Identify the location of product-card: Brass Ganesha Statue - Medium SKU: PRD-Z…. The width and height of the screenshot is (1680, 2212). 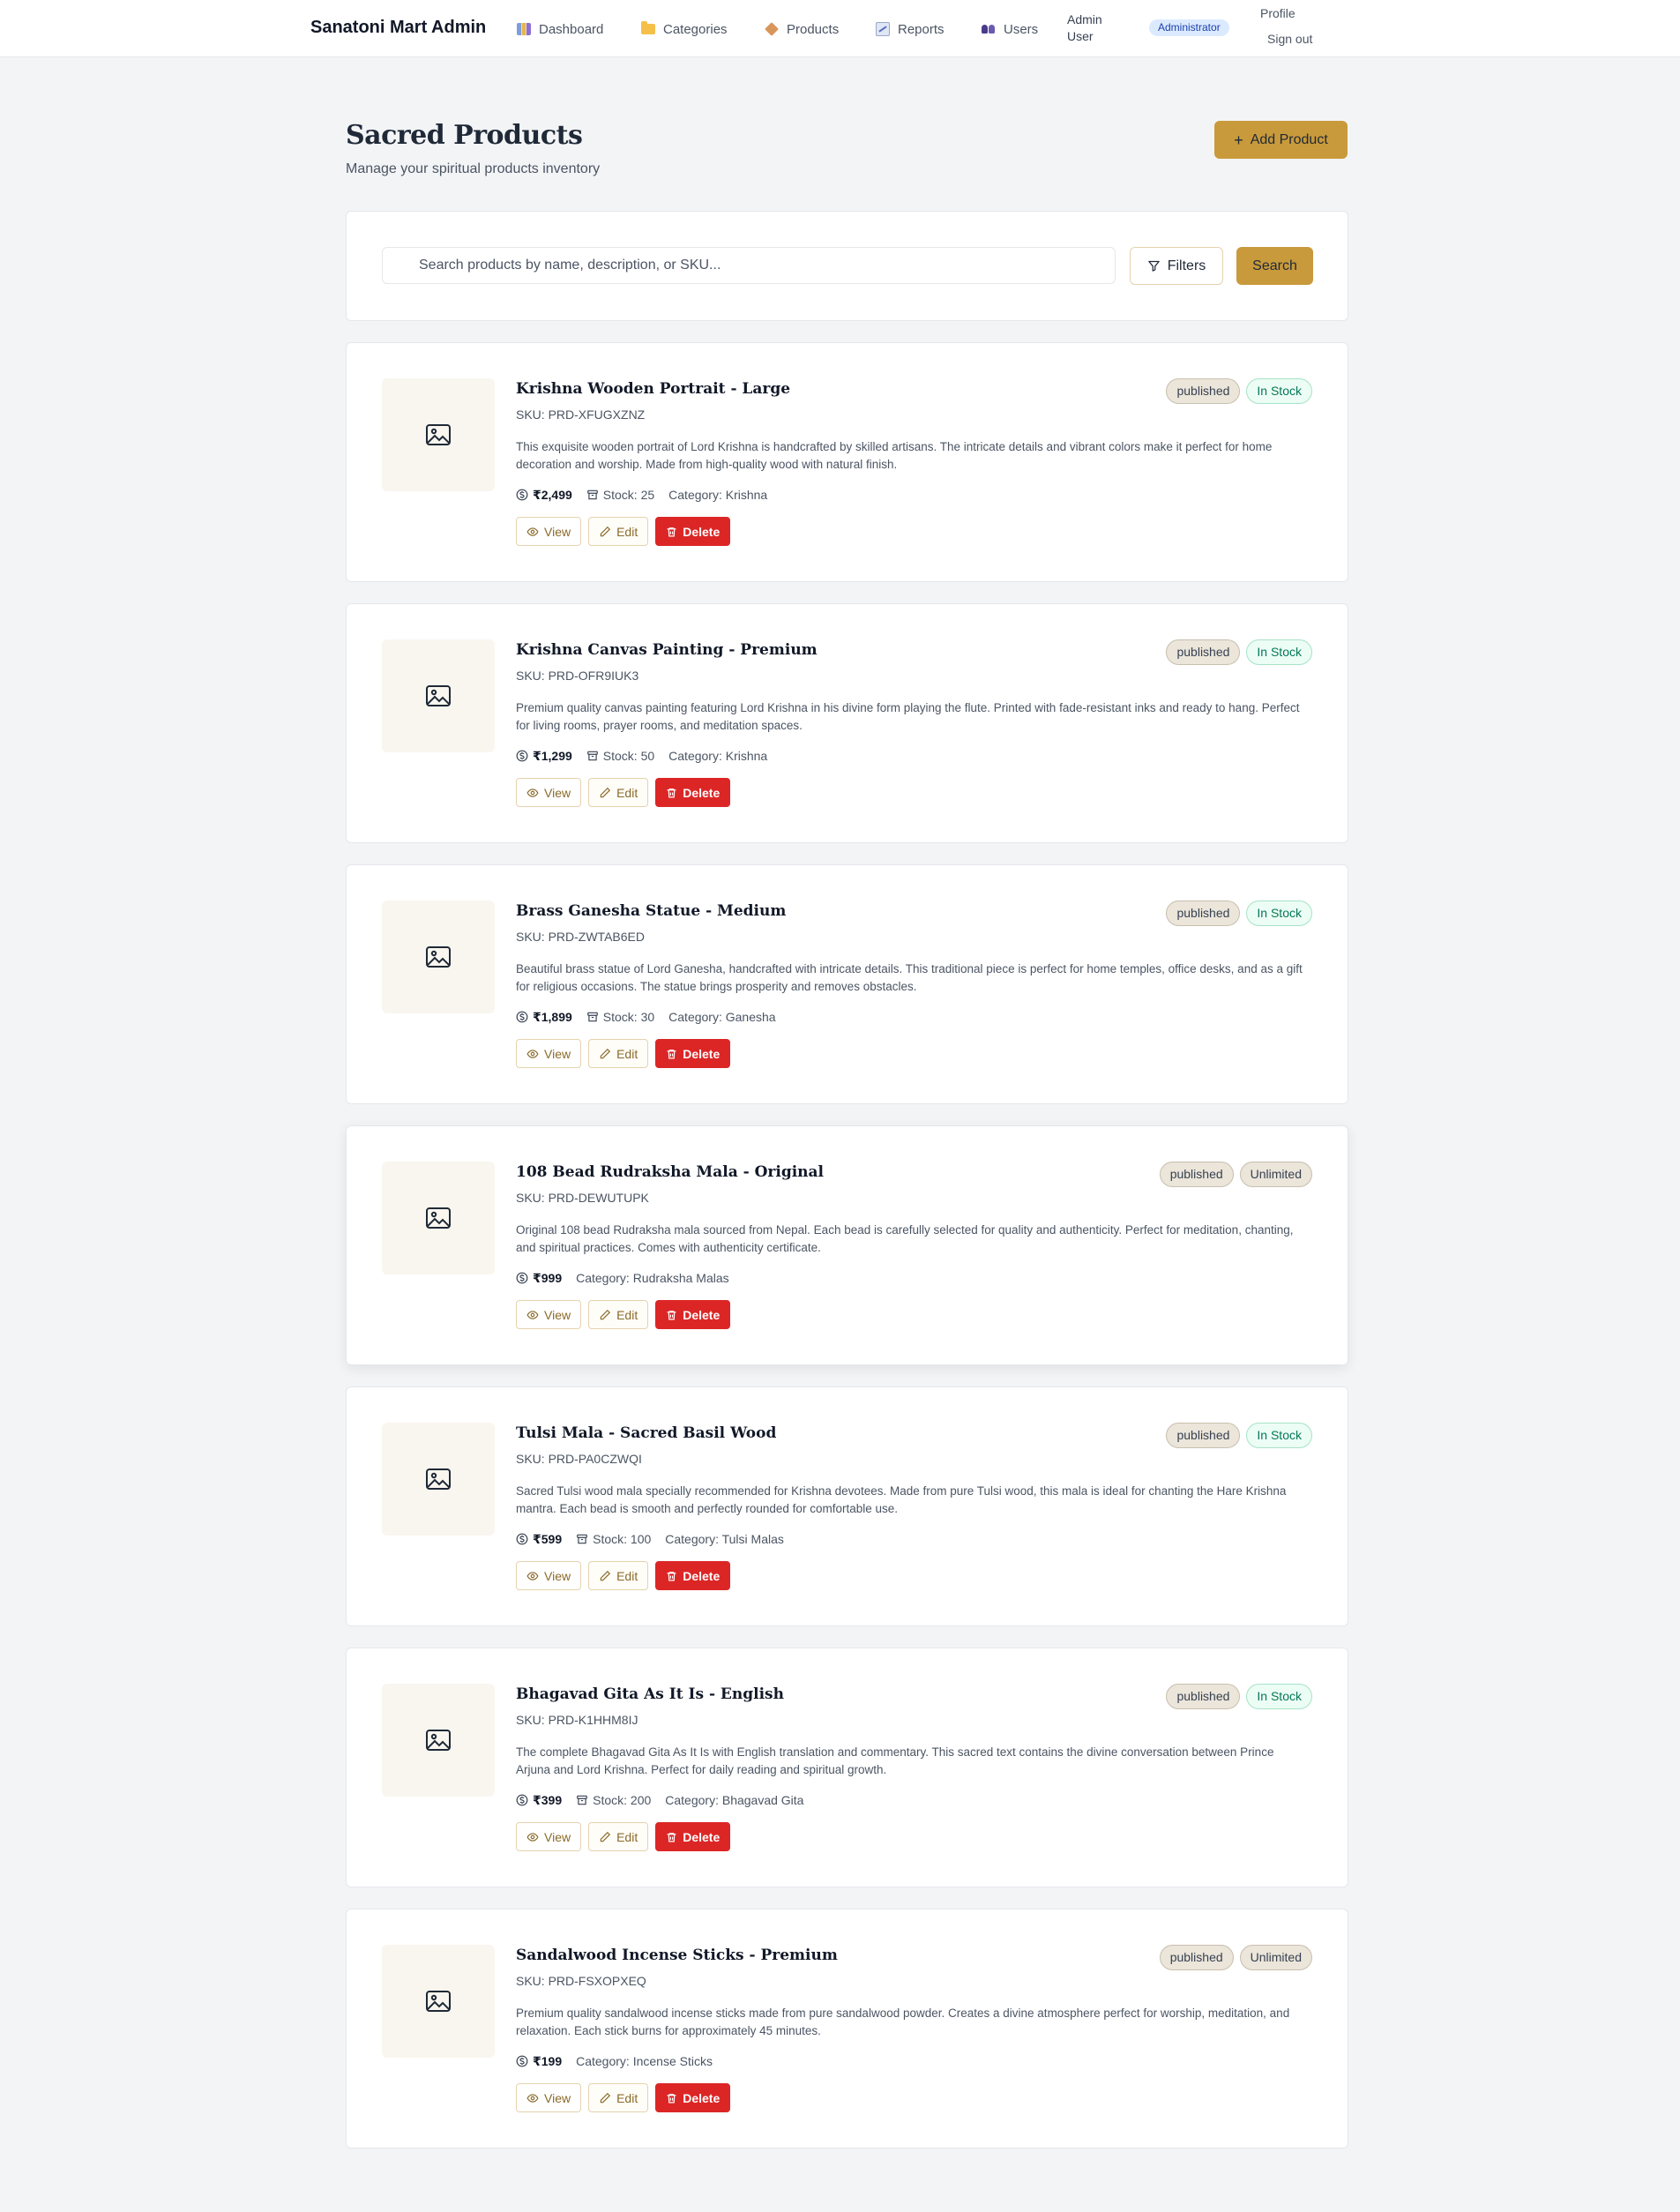
(847, 984).